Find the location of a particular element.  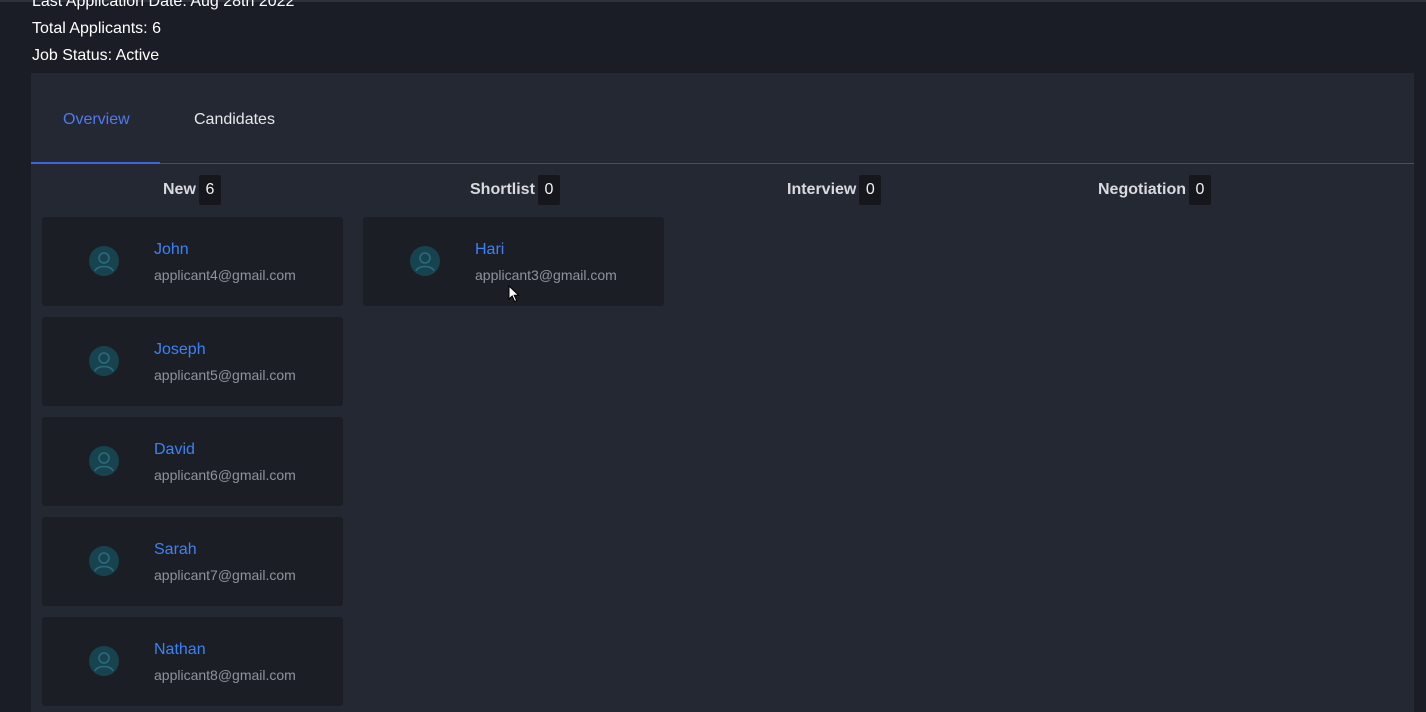

last-application-date: Last Application Date: Aug 28th 2022 is located at coordinates (163, 5).